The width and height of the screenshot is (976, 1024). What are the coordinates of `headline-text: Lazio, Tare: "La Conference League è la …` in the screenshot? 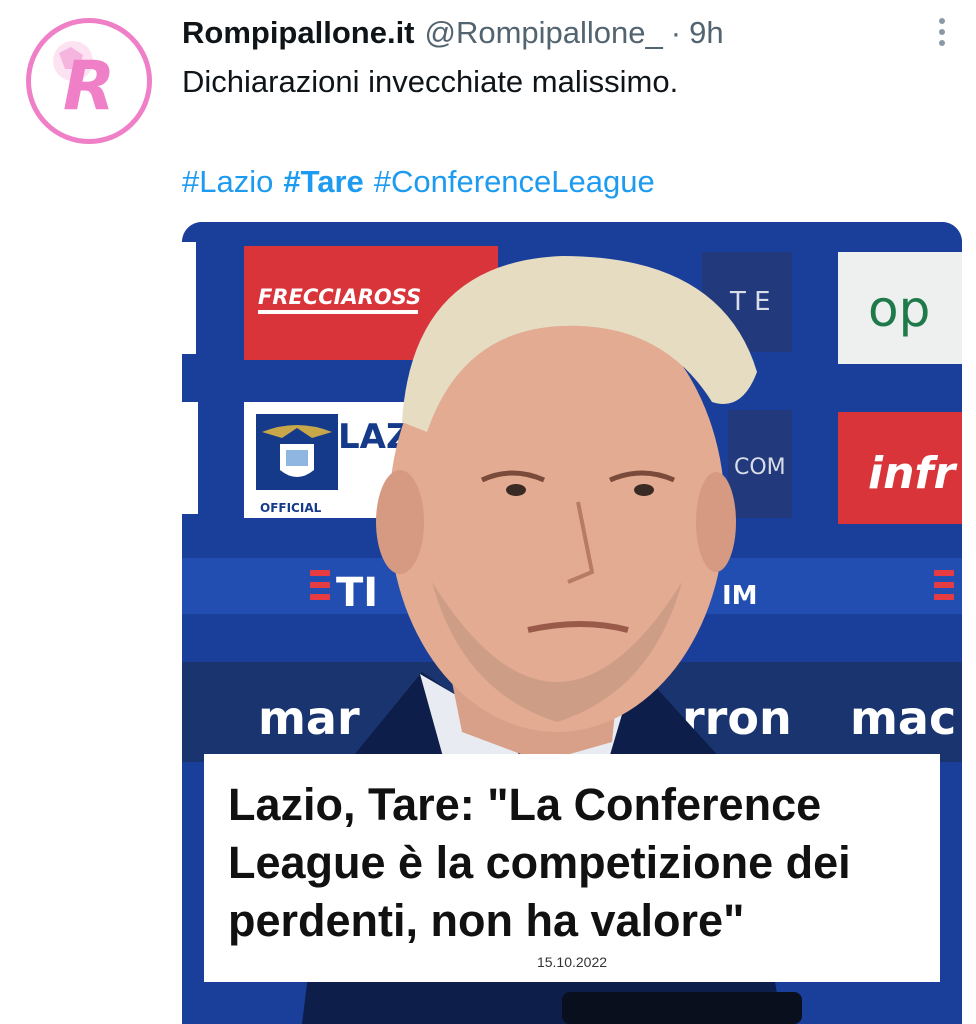 It's located at (539, 862).